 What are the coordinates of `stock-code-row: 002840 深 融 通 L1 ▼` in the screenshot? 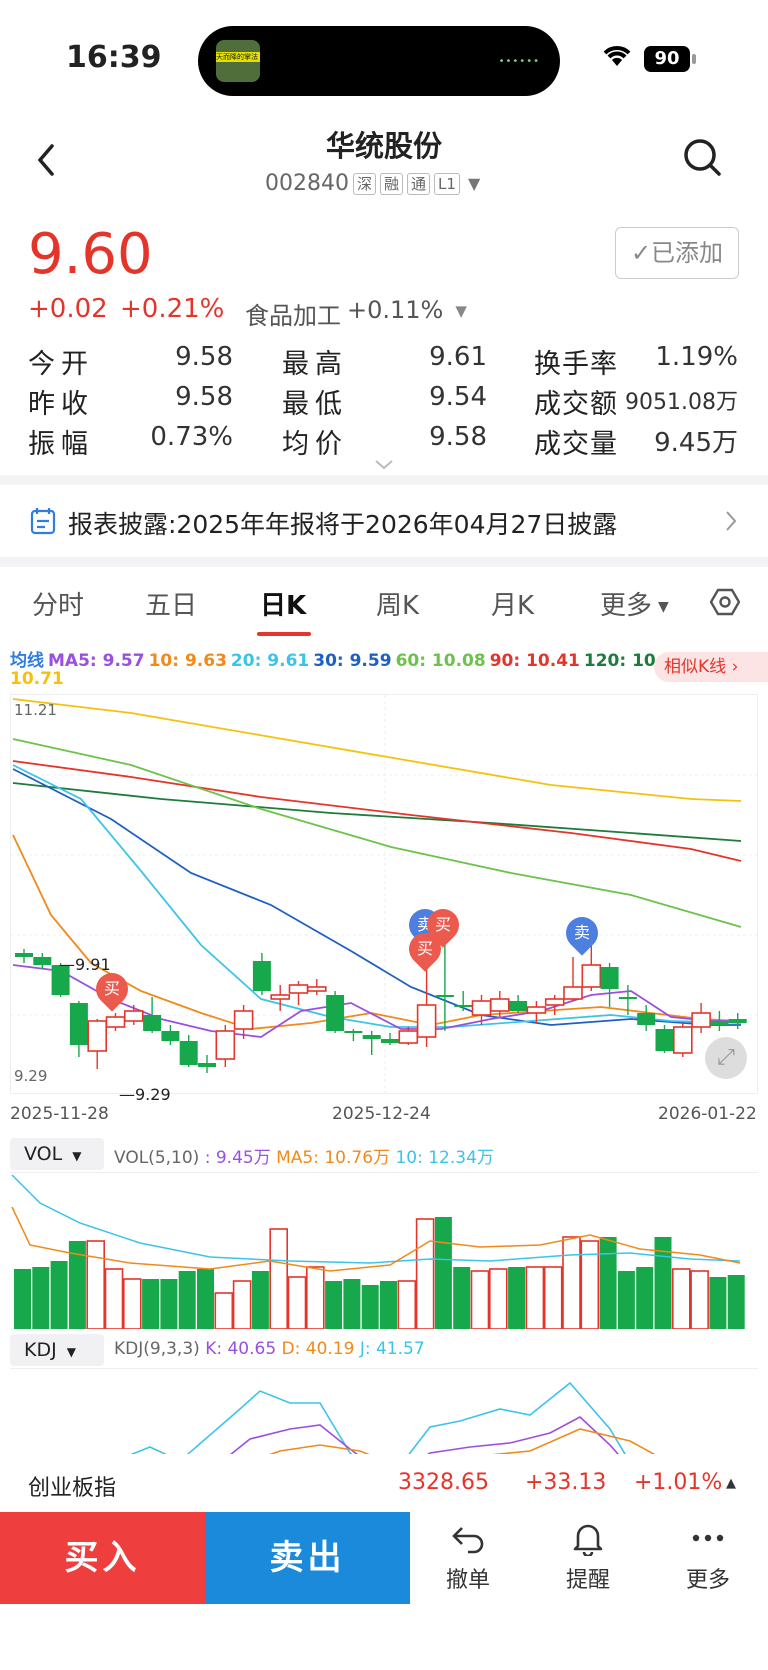 It's located at (372, 183).